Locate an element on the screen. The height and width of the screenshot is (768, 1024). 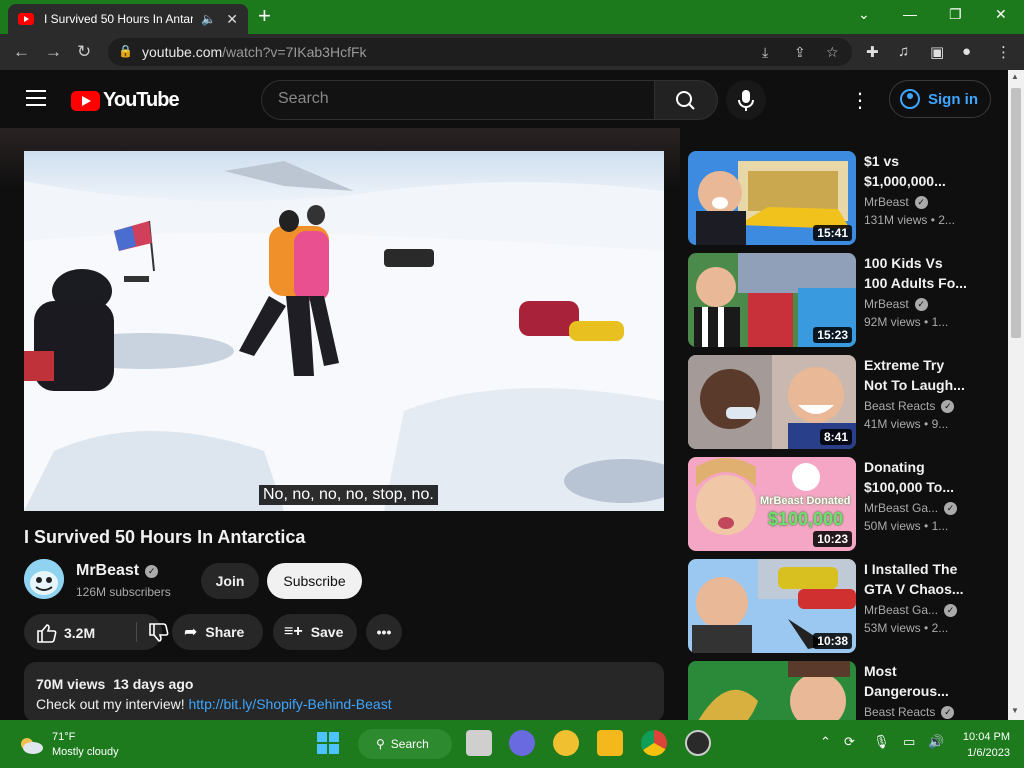
side-panel-icon: ▣ is located at coordinates (937, 52).